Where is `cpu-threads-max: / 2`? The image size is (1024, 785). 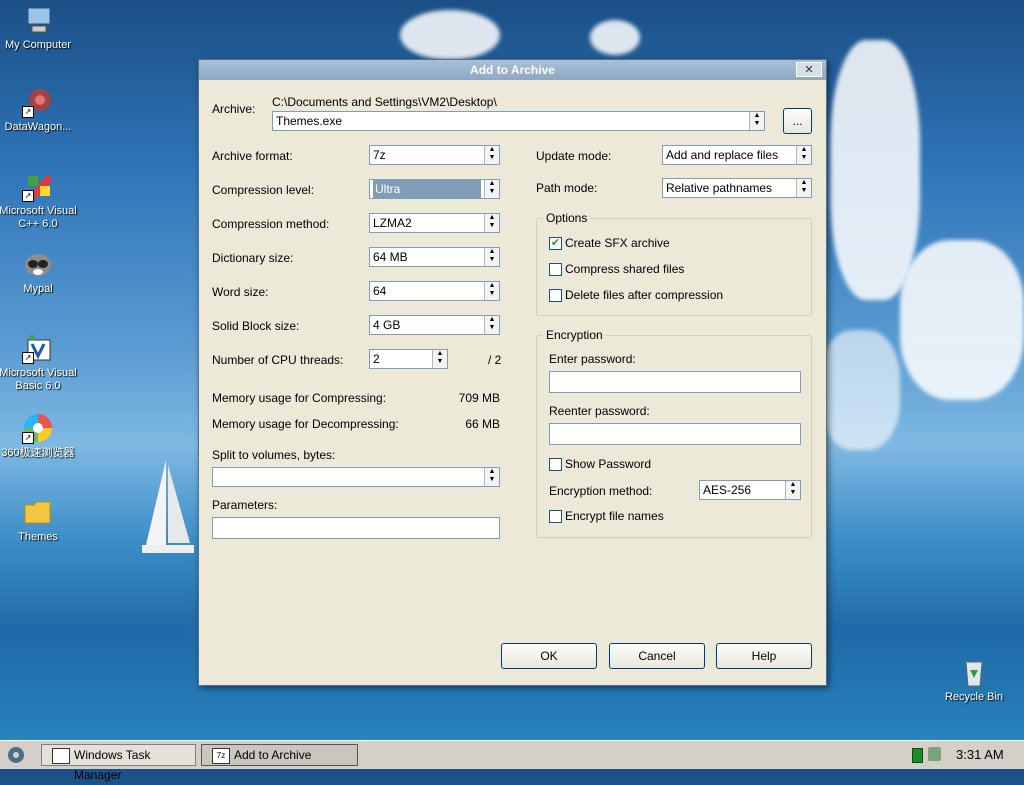 cpu-threads-max: / 2 is located at coordinates (495, 360).